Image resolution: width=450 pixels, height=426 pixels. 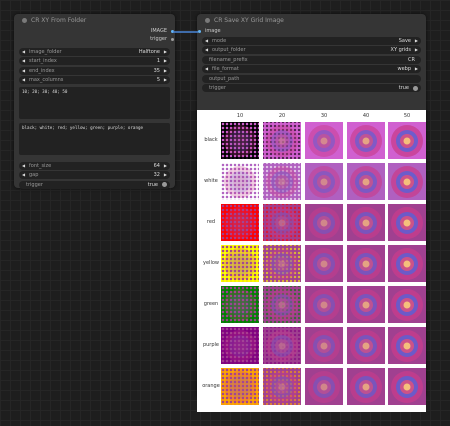 I want to click on output-folder-combo: ◀ output_folder XY grids ▶, so click(x=311, y=50).